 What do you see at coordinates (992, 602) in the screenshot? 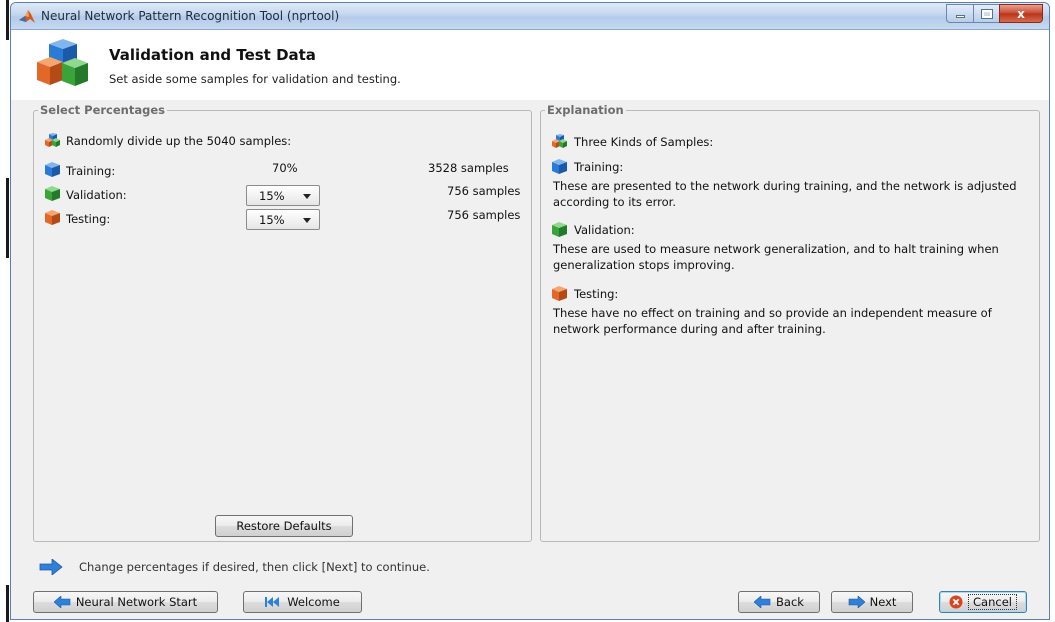
I see `cancel-label: Cancel` at bounding box center [992, 602].